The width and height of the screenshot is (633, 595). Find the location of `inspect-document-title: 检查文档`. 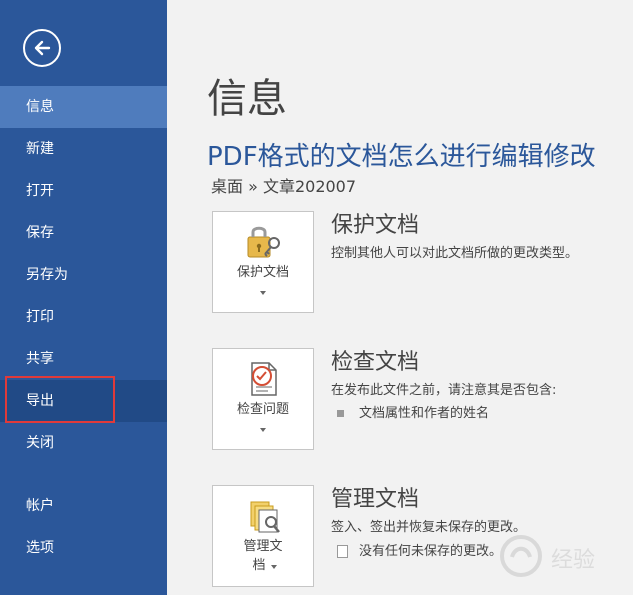

inspect-document-title: 检查文档 is located at coordinates (375, 362).